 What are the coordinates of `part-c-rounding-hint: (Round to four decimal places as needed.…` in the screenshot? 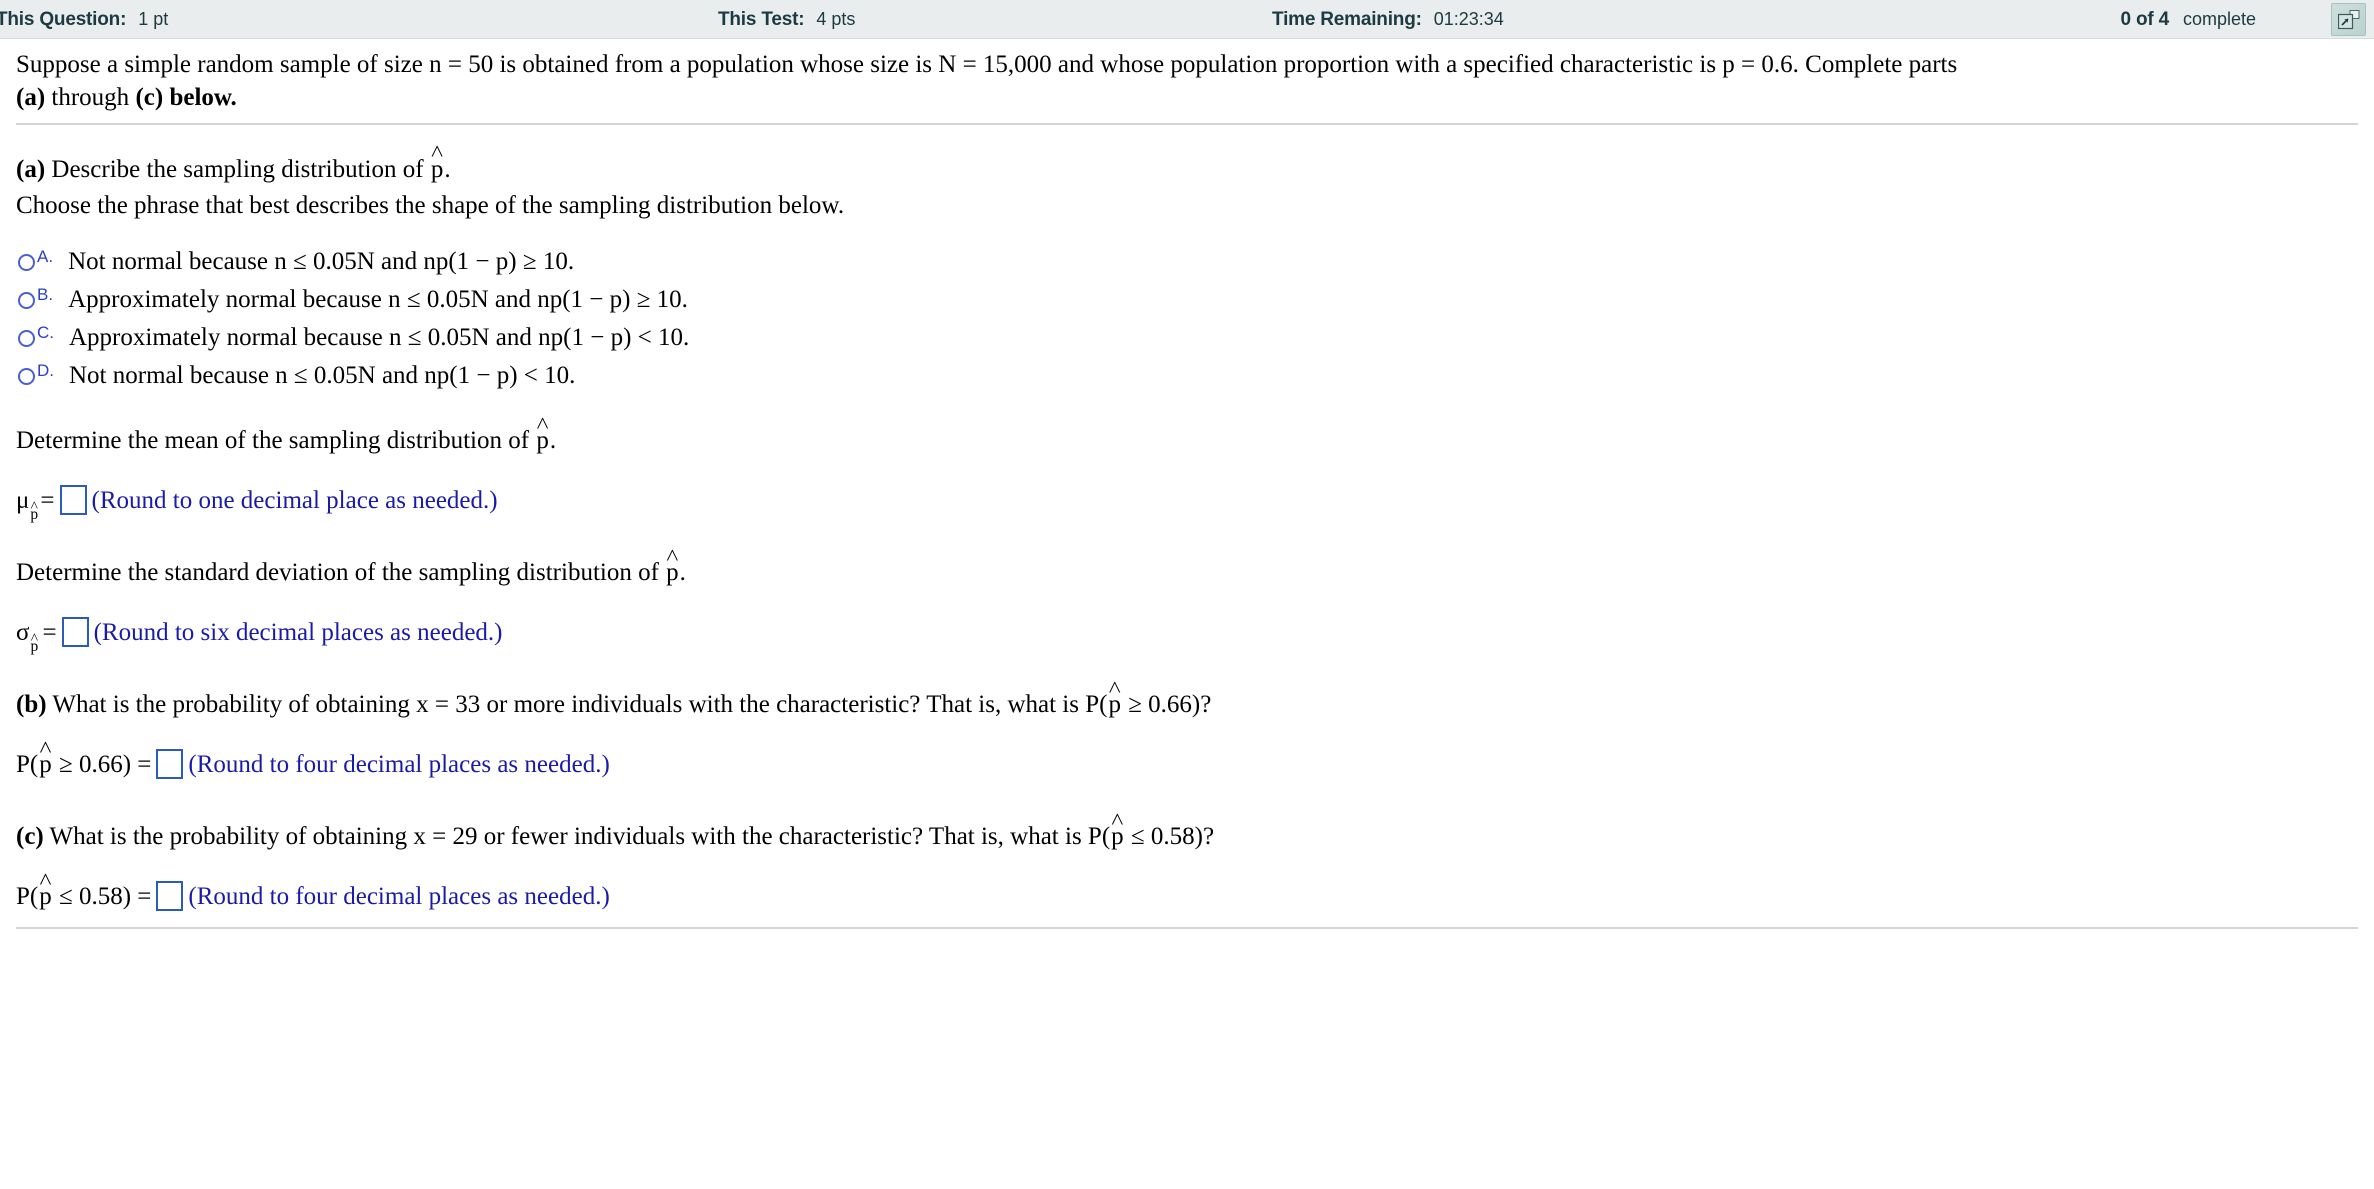 It's located at (399, 896).